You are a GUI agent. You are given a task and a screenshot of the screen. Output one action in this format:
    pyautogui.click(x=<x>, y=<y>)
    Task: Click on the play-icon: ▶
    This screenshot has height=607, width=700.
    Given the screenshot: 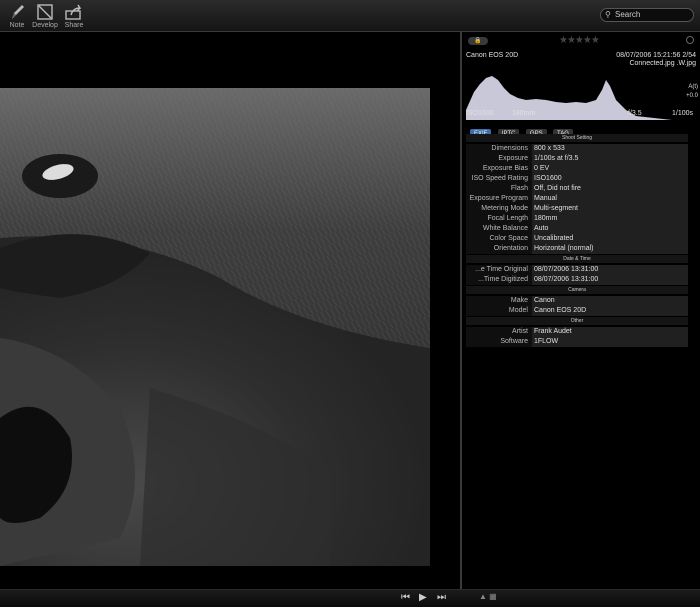 What is the action you would take?
    pyautogui.click(x=423, y=597)
    